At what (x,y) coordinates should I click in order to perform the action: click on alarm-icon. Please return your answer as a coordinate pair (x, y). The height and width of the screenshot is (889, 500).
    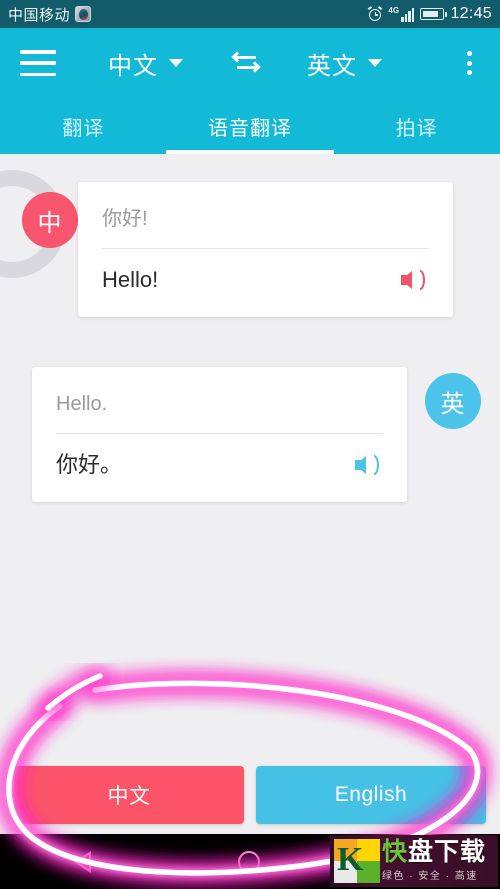
    Looking at the image, I should click on (375, 13).